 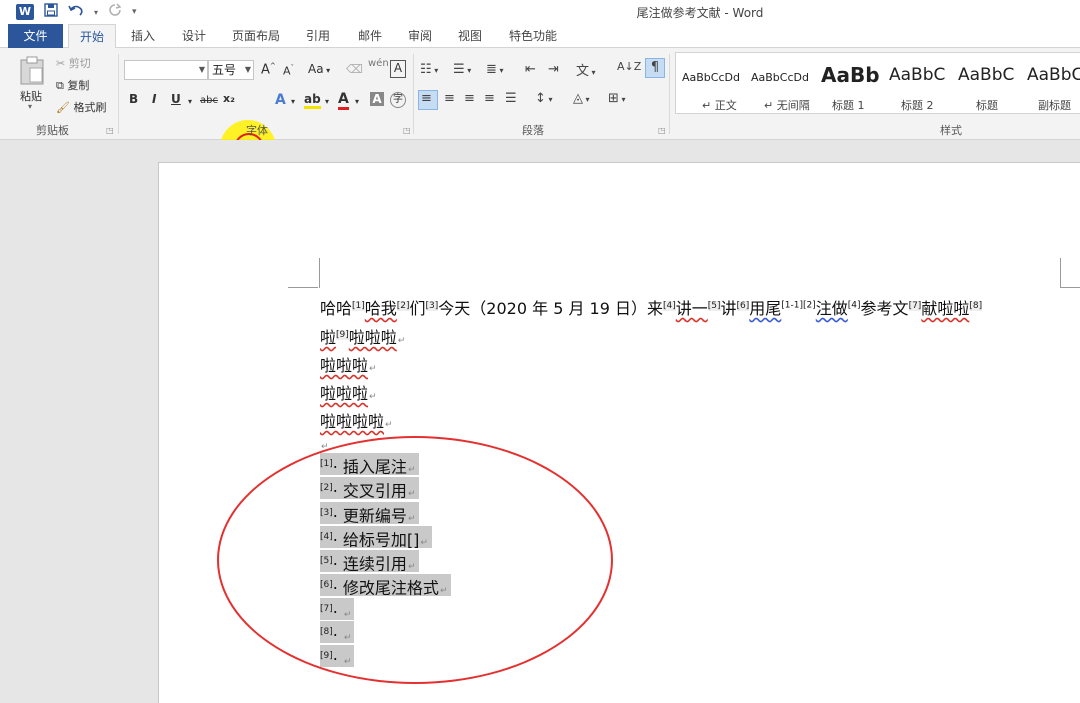 What do you see at coordinates (154, 99) in the screenshot?
I see `italic-button: I` at bounding box center [154, 99].